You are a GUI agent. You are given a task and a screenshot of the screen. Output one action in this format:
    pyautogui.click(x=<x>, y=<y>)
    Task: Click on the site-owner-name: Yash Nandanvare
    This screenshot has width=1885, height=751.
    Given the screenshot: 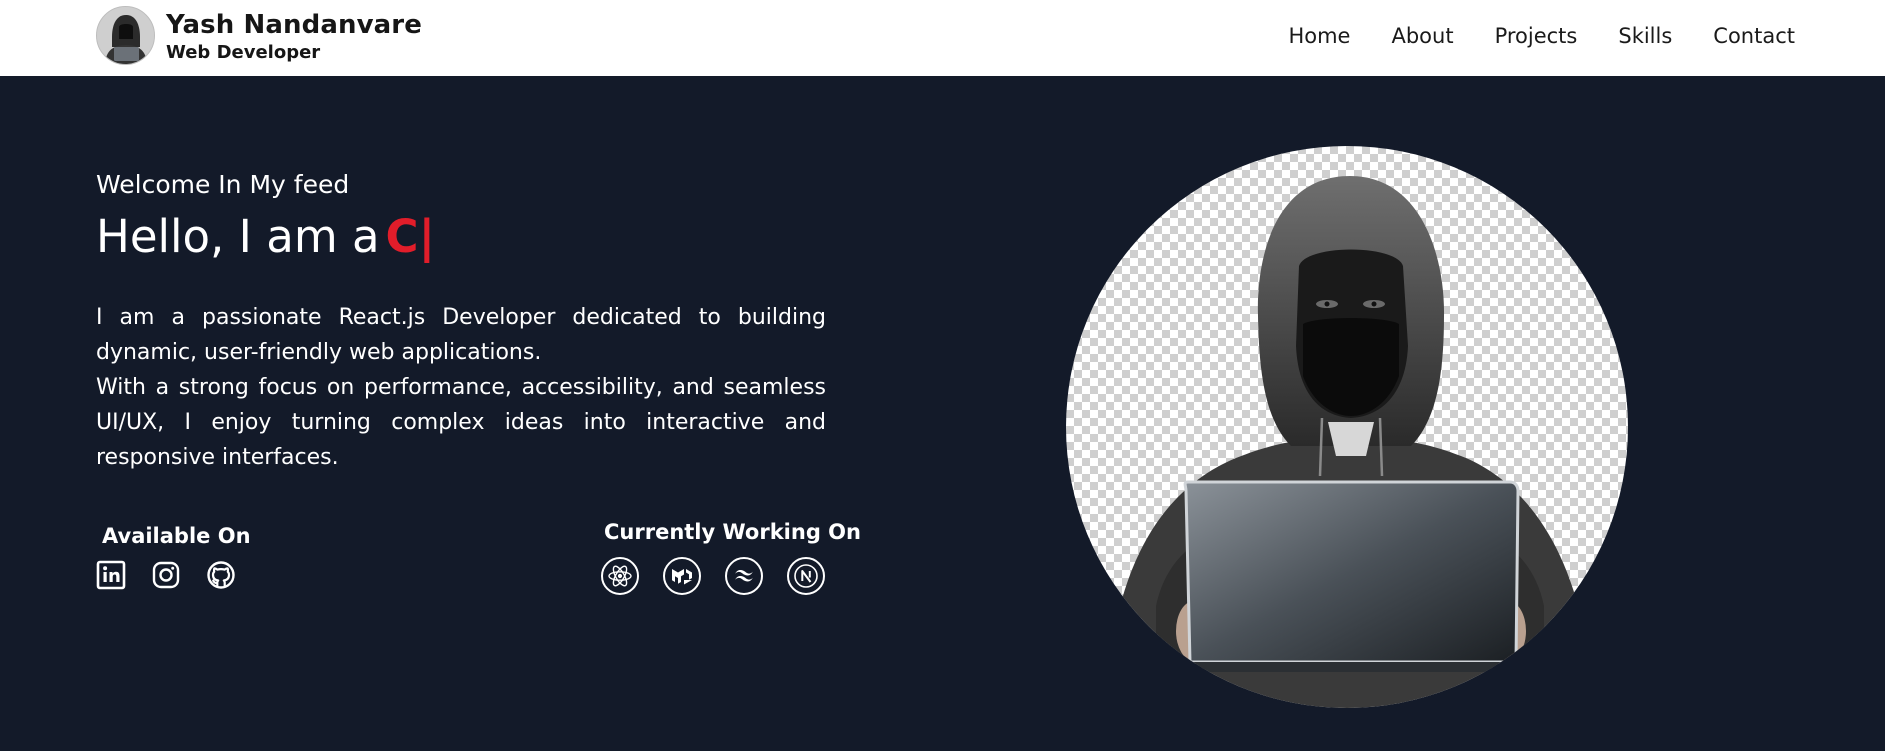 What is the action you would take?
    pyautogui.click(x=294, y=24)
    